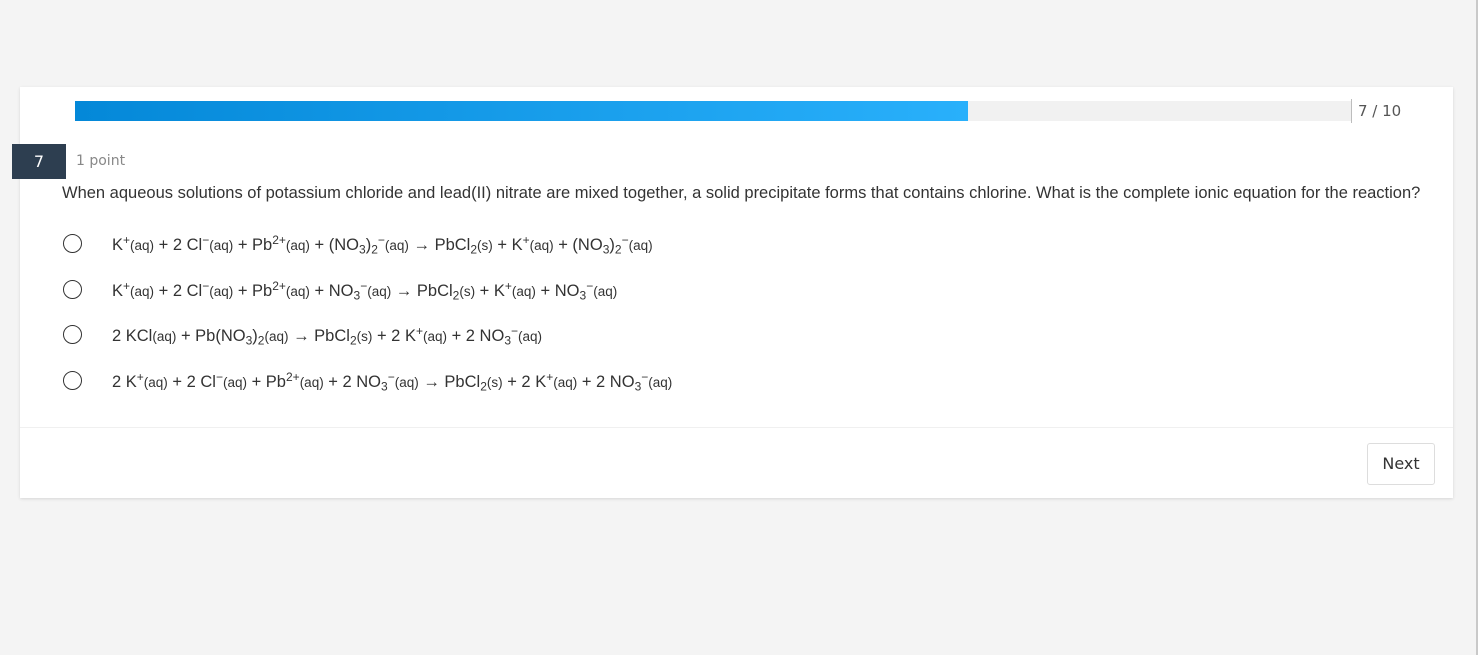 This screenshot has height=655, width=1478. What do you see at coordinates (1401, 464) in the screenshot?
I see `next-button: Next` at bounding box center [1401, 464].